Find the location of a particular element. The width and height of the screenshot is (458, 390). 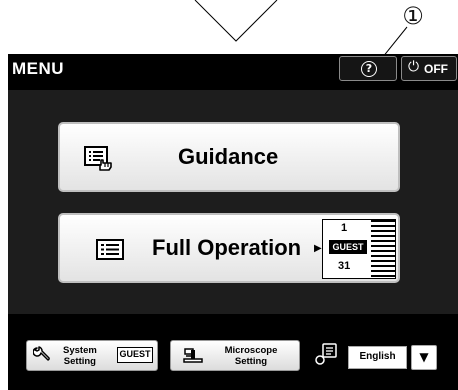

page-title: MENU is located at coordinates (38, 68).